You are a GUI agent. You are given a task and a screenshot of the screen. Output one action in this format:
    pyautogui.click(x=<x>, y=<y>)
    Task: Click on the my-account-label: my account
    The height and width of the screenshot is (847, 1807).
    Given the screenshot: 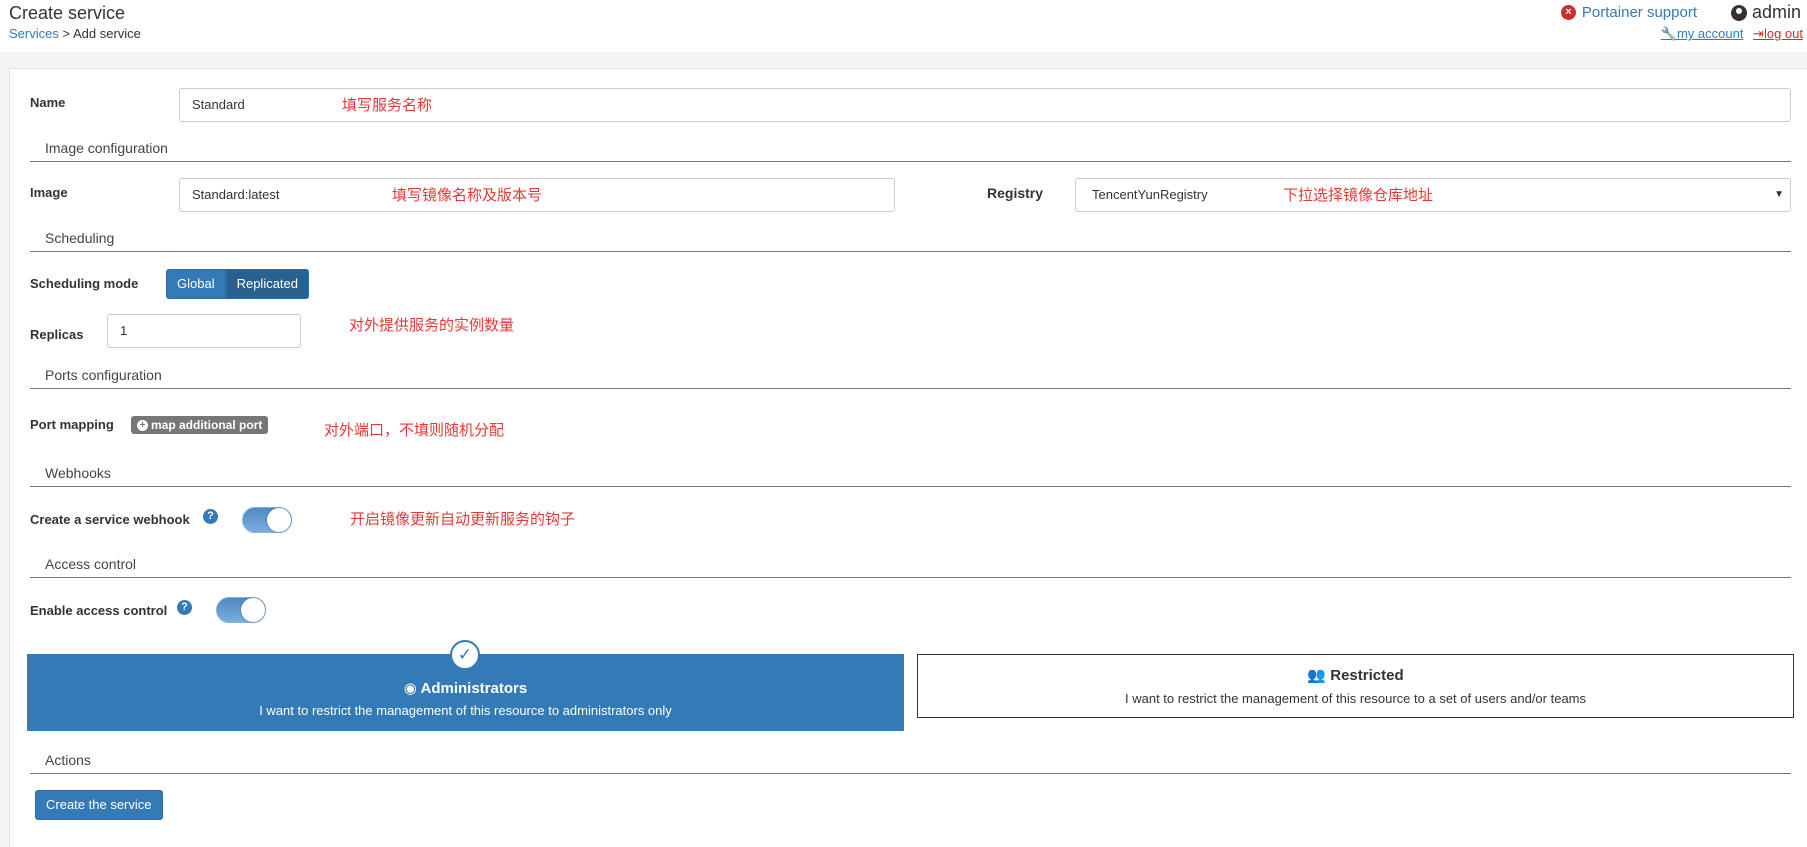 What is the action you would take?
    pyautogui.click(x=1710, y=33)
    